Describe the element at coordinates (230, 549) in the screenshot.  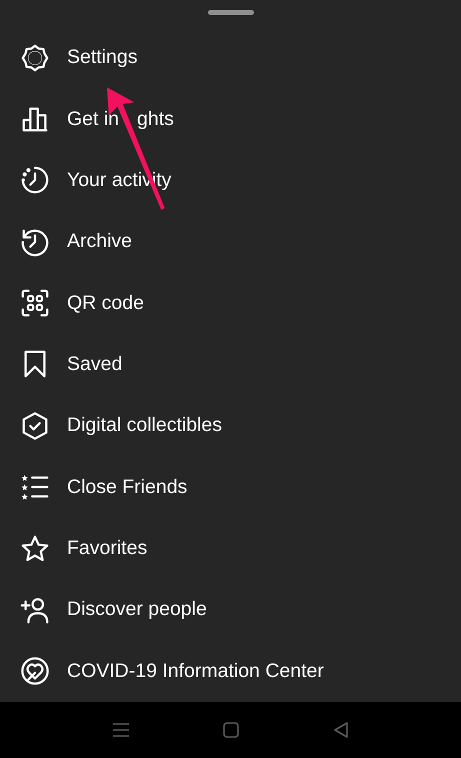
I see `menu-item: Favorites` at that location.